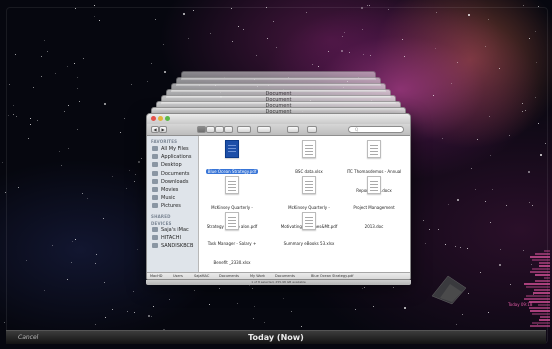 The height and width of the screenshot is (349, 552). What do you see at coordinates (164, 141) in the screenshot?
I see `favorites-header: FAVORITES` at bounding box center [164, 141].